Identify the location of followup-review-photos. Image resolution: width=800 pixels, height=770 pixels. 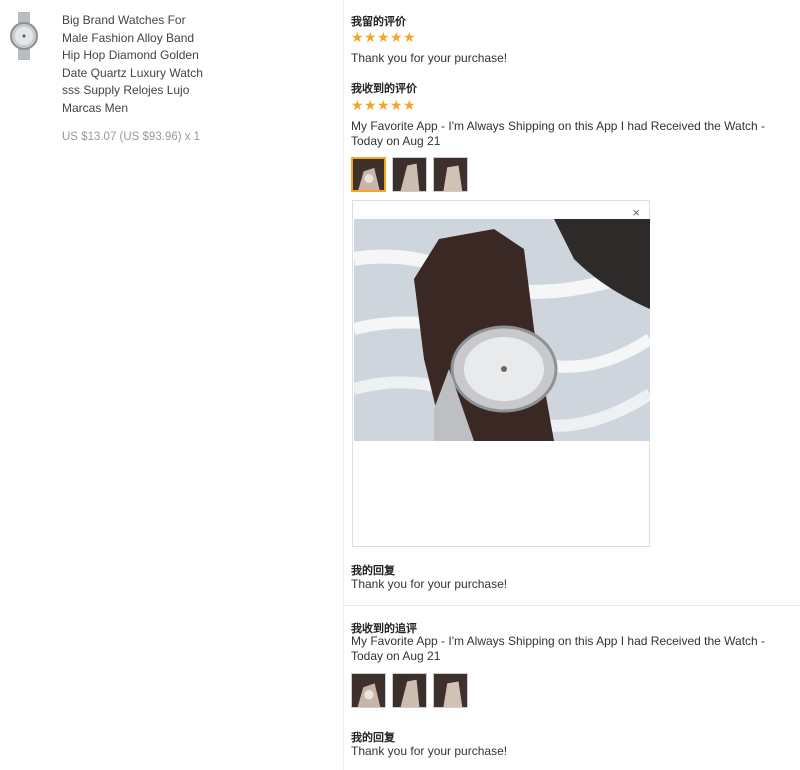
(409, 690).